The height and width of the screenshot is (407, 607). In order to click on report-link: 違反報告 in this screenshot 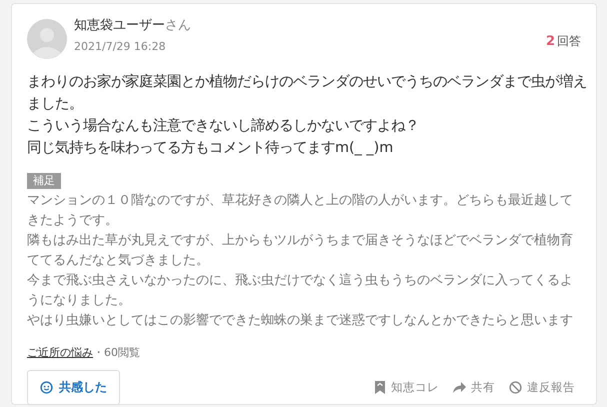, I will do `click(542, 387)`.